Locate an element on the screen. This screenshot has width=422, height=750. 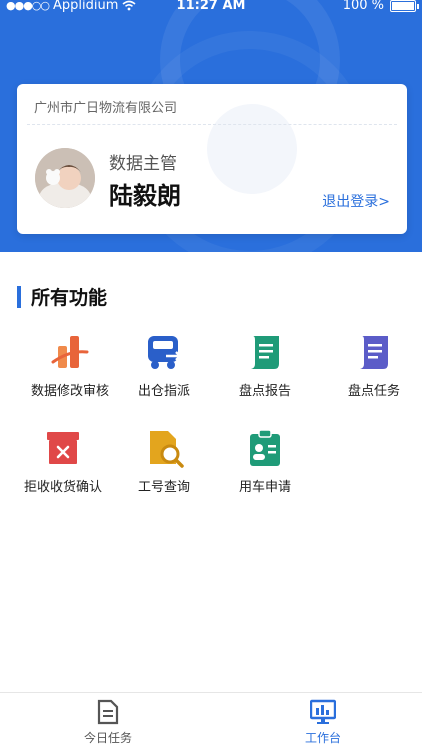
func-inventory-report: 盘点报告 is located at coordinates (265, 365).